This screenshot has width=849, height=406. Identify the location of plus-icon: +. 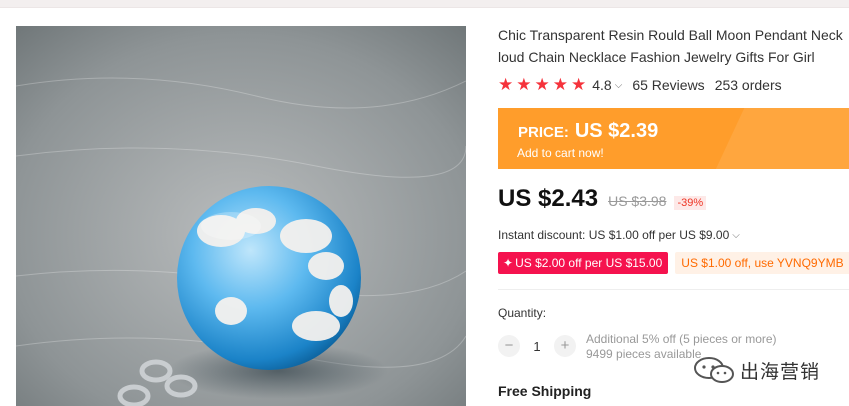
(565, 346).